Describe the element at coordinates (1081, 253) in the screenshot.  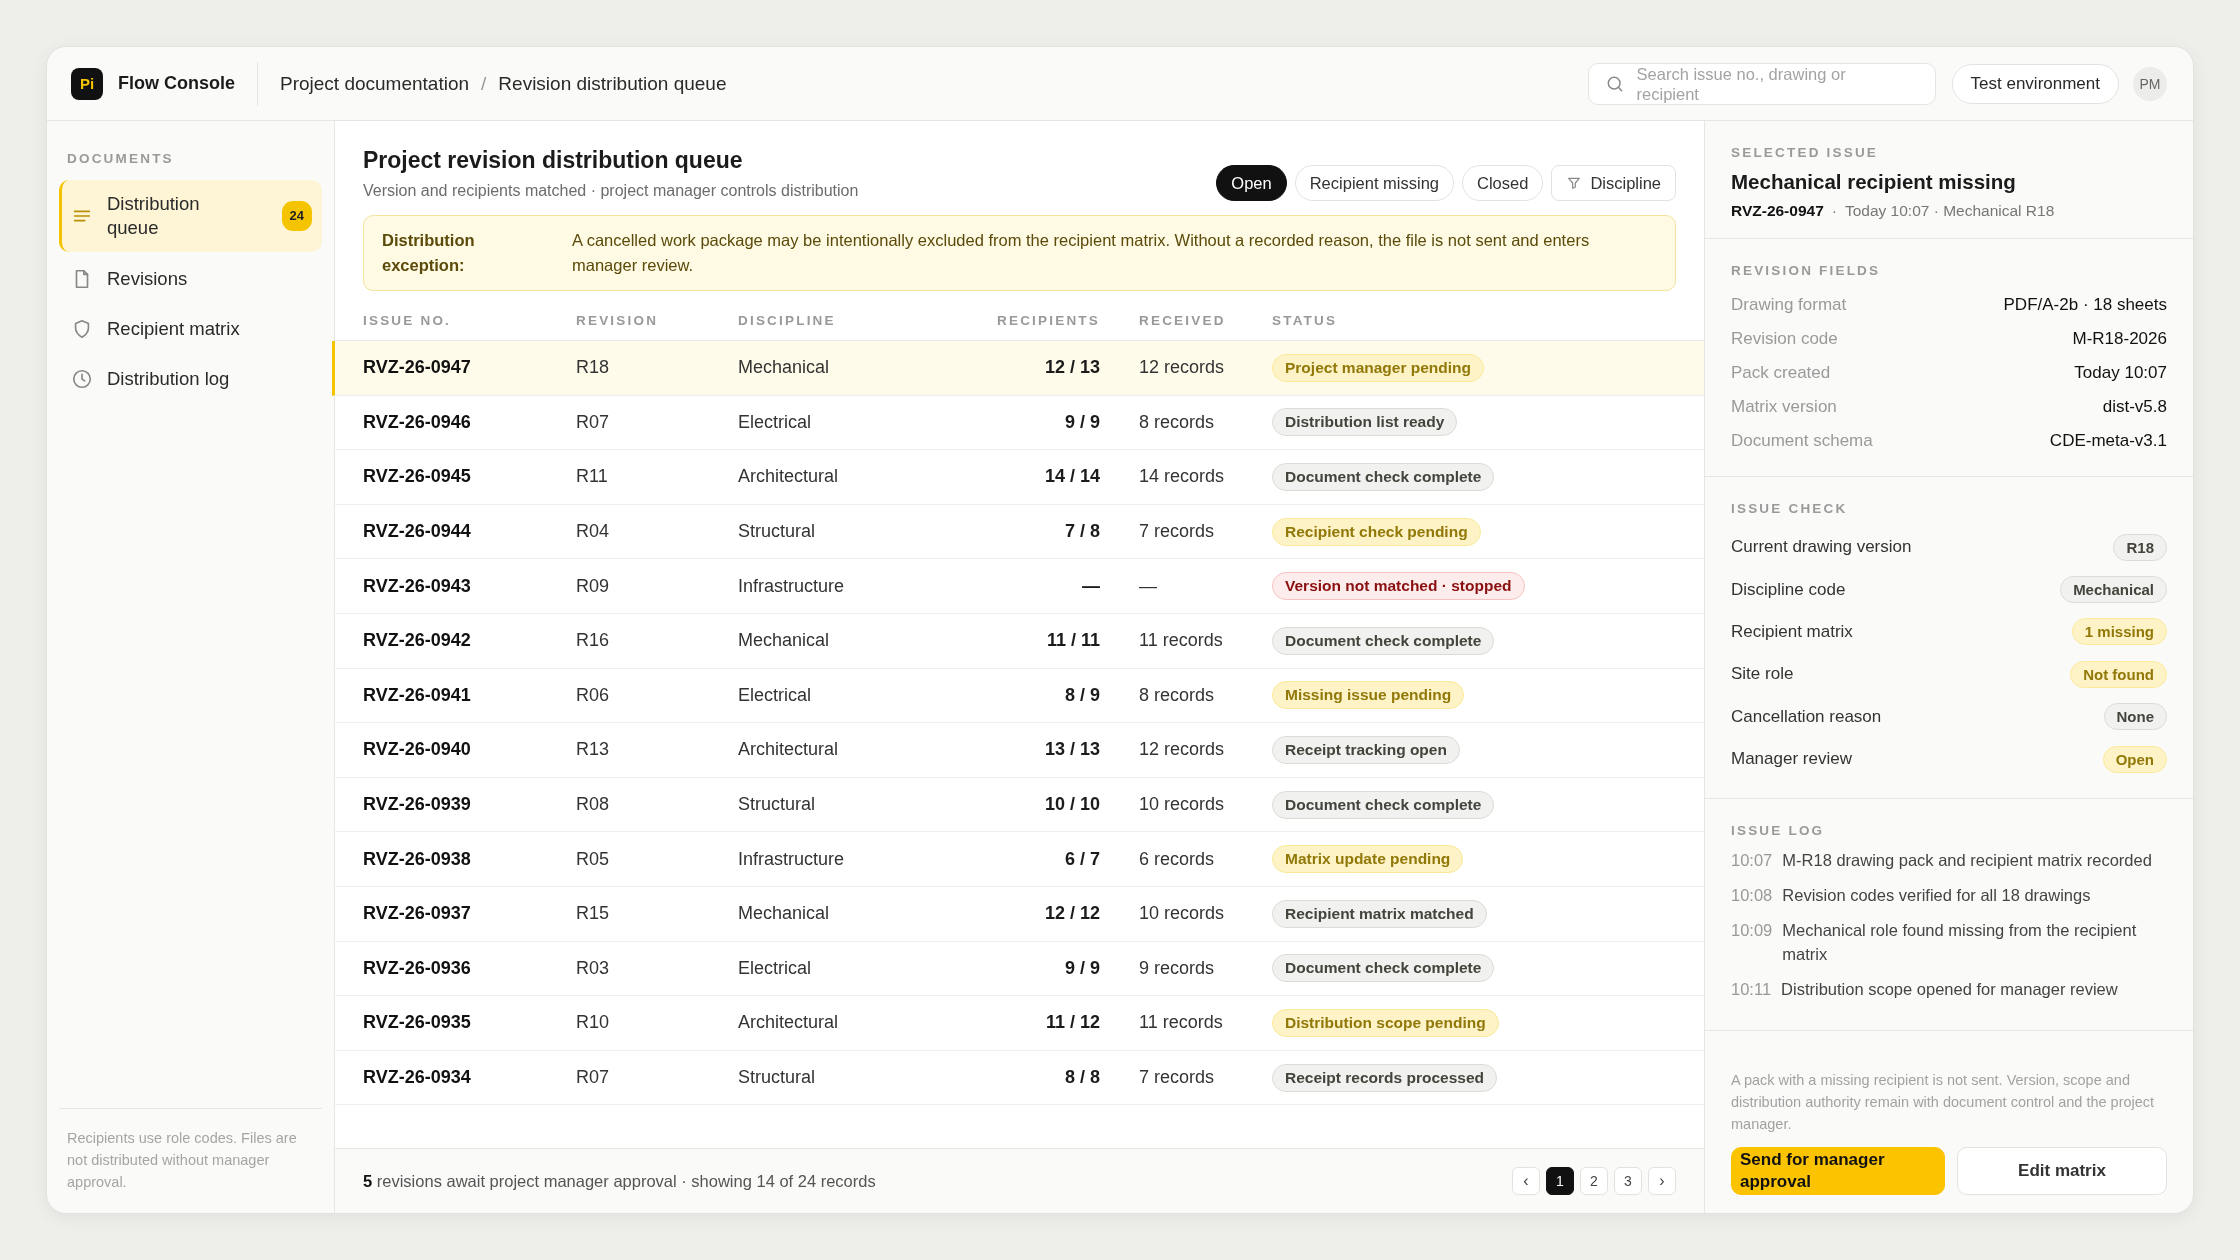
I see `alert-text: A cancelled work package may be intentionally excluded from the recipient matrix. Without a recorded reason, the file is not sent and enters manager review.` at that location.